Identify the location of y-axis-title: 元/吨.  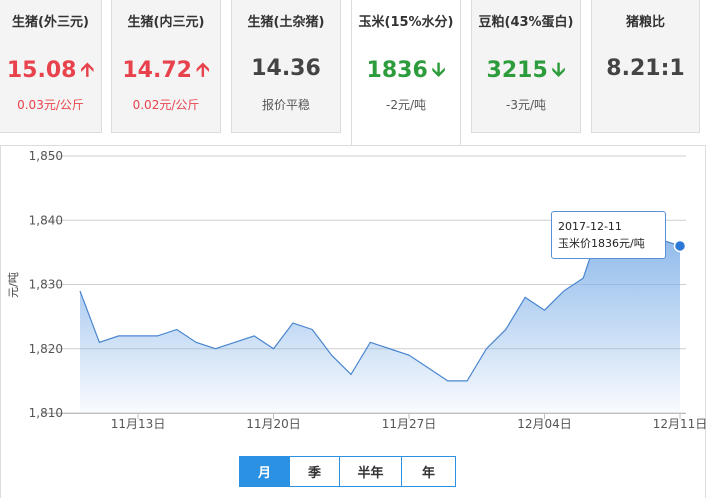
(13, 285).